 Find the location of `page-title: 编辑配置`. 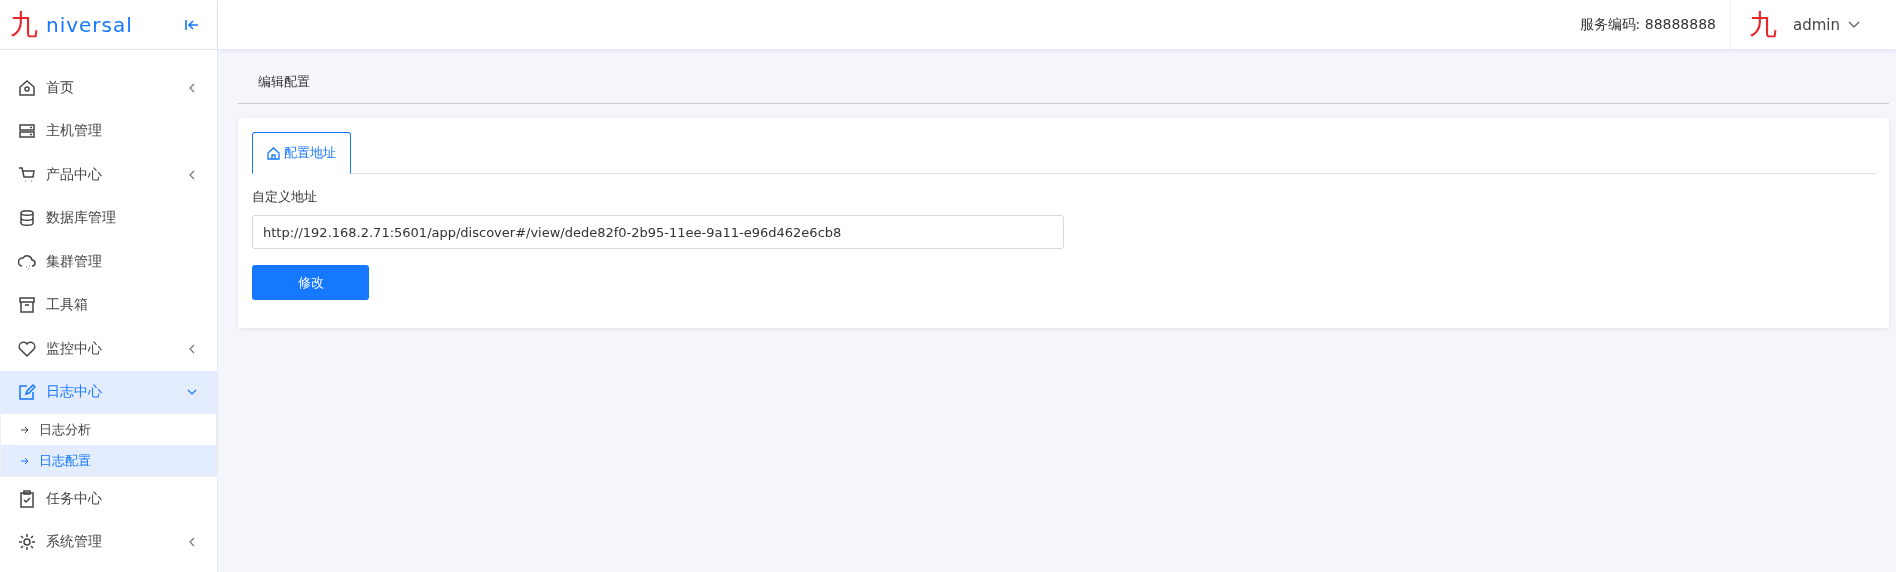

page-title: 编辑配置 is located at coordinates (1063, 76).